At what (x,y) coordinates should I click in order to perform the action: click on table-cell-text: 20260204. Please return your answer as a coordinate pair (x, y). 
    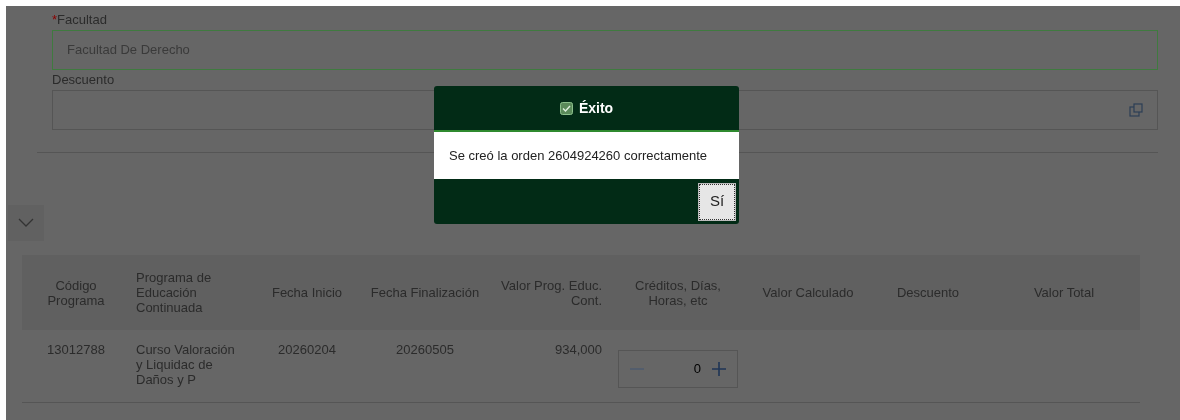
    Looking at the image, I should click on (307, 349).